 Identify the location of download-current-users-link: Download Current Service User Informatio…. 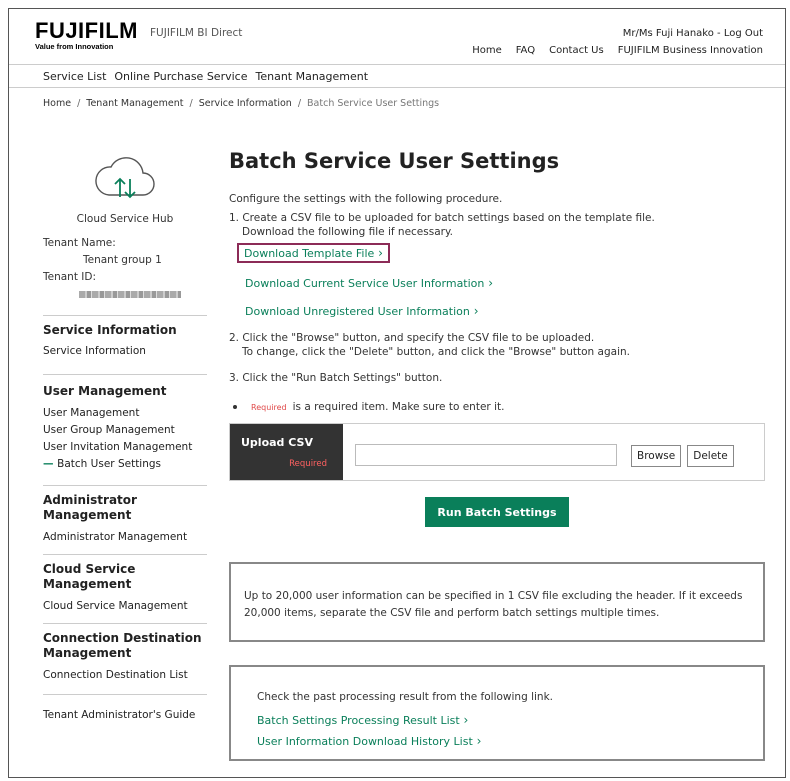
(369, 283).